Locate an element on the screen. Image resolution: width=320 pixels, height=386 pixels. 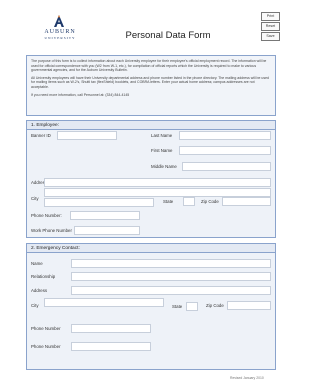
work-phone-label: Work Phone Number is located at coordinates (51, 230).